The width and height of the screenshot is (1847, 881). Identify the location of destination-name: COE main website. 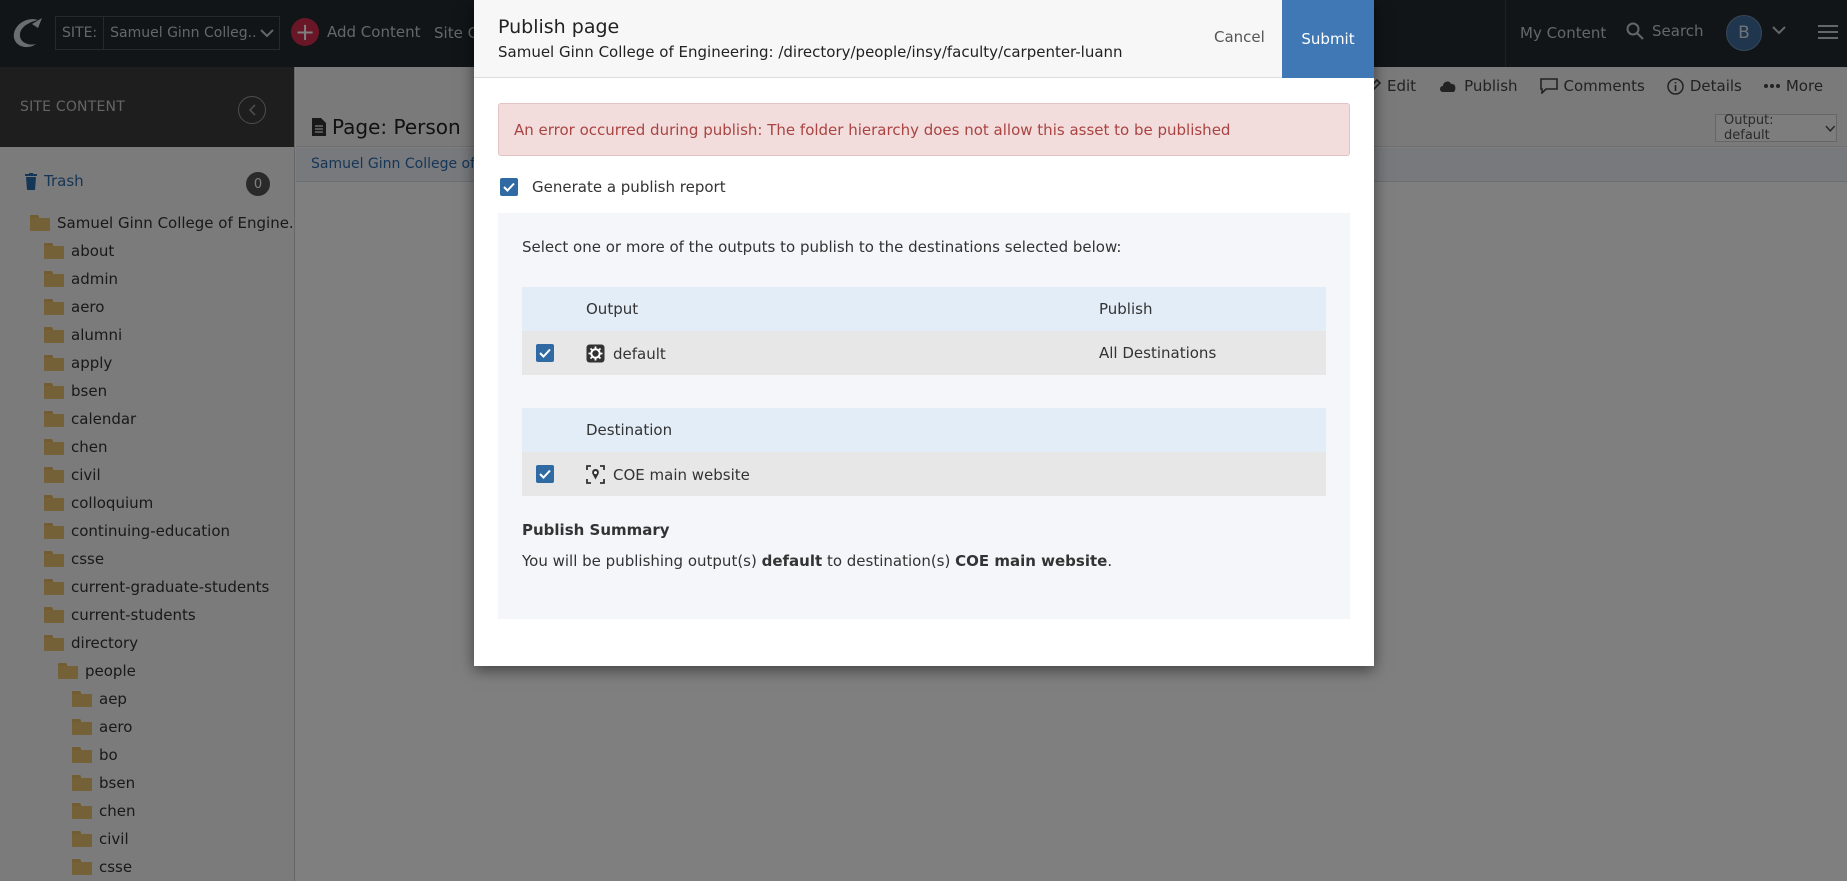
(681, 474).